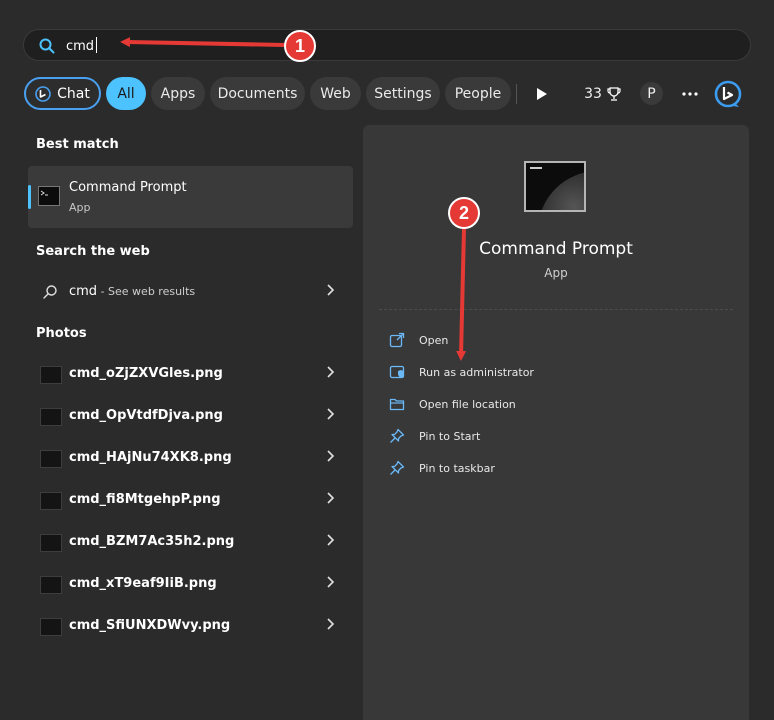 The height and width of the screenshot is (720, 774). I want to click on open-external-icon, so click(397, 340).